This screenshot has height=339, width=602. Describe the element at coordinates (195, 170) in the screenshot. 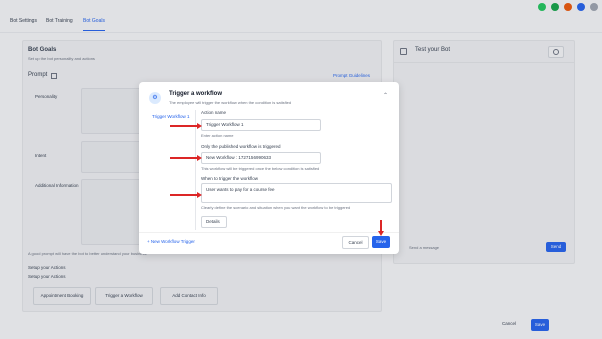

I see `side-tab-divider` at that location.